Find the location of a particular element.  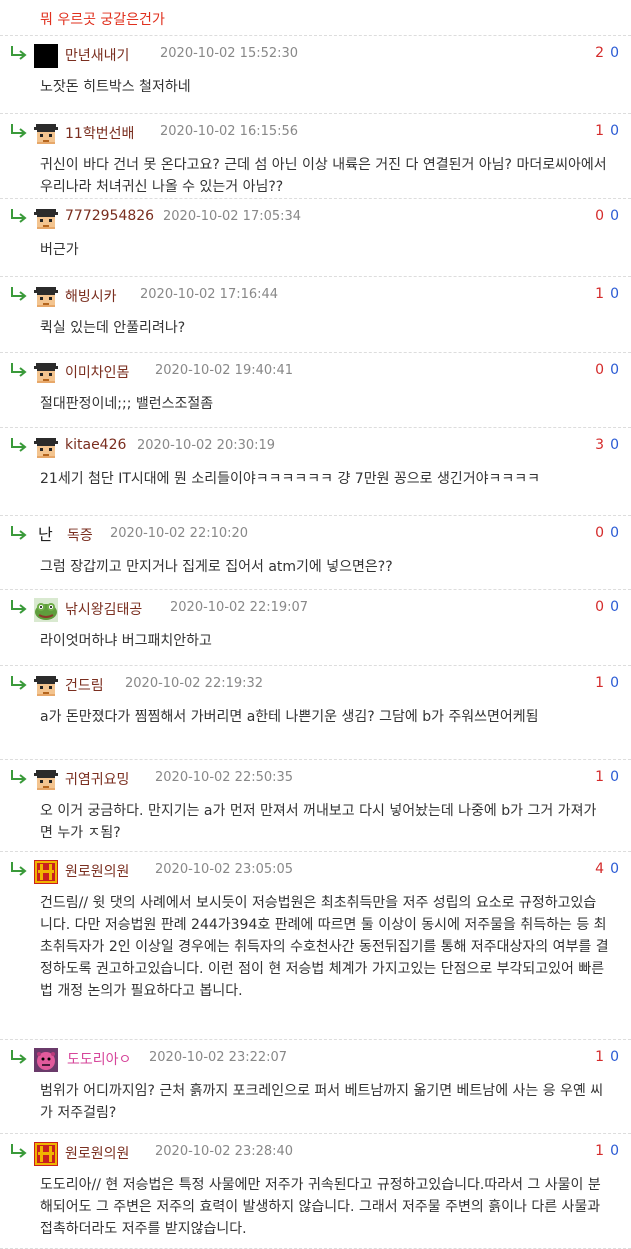

comment-author: 7772954826 is located at coordinates (109, 216).